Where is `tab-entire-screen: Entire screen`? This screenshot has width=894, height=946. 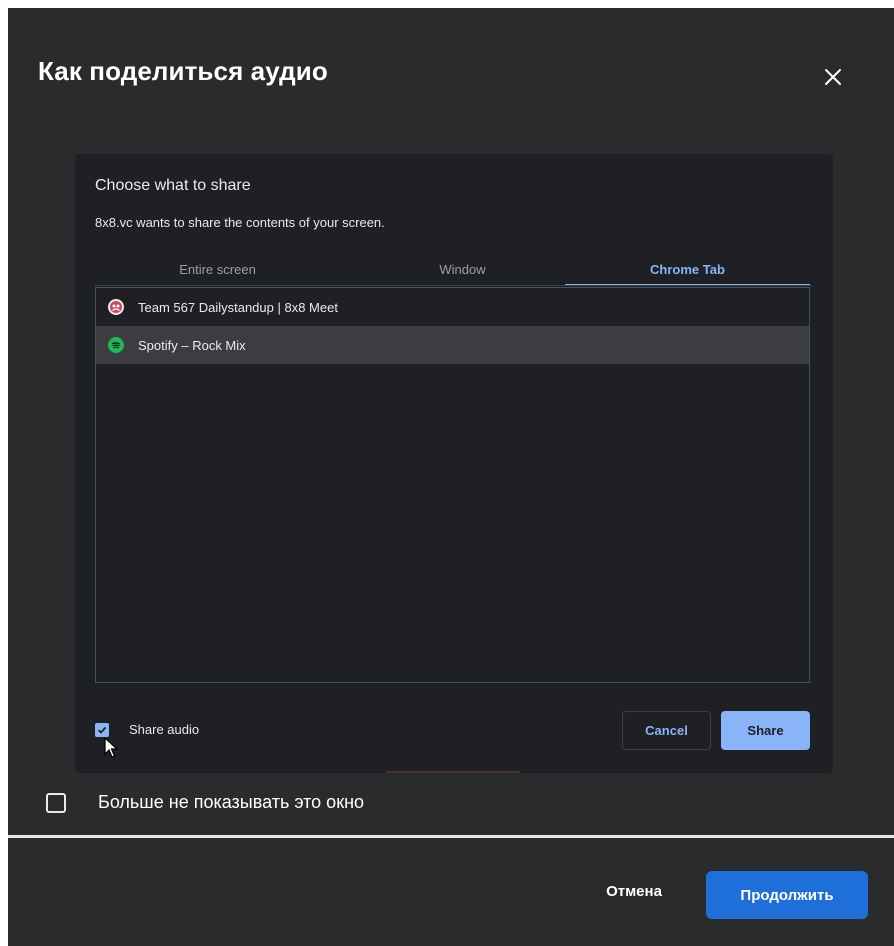
tab-entire-screen: Entire screen is located at coordinates (217, 269).